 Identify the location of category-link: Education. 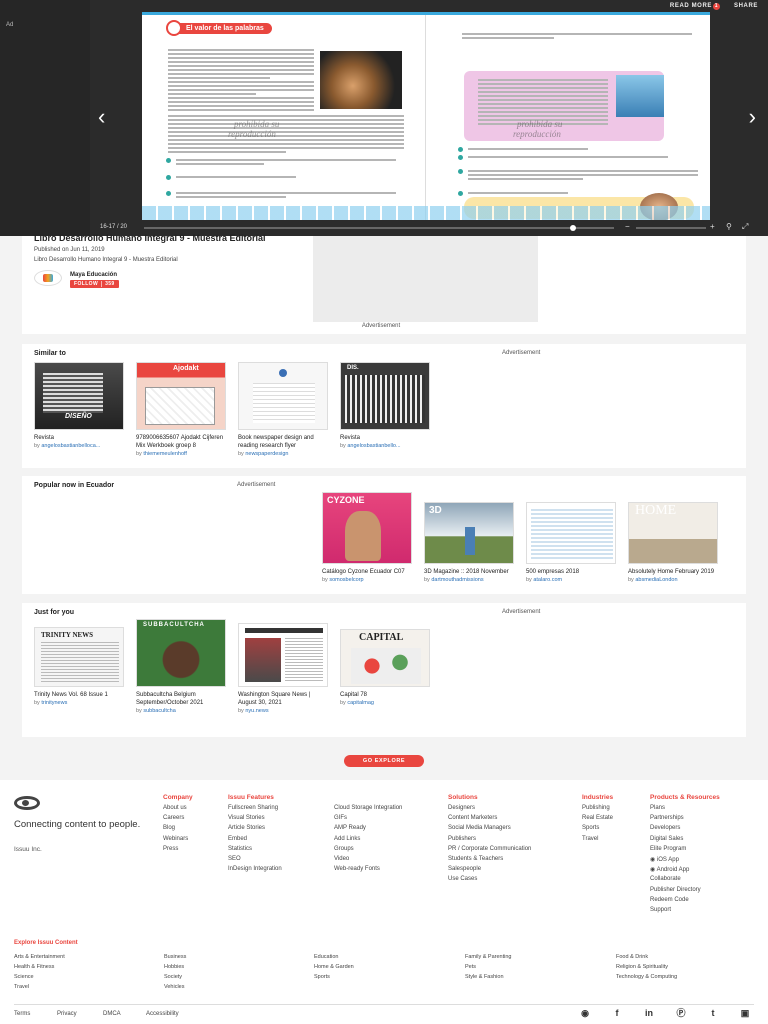
(326, 957).